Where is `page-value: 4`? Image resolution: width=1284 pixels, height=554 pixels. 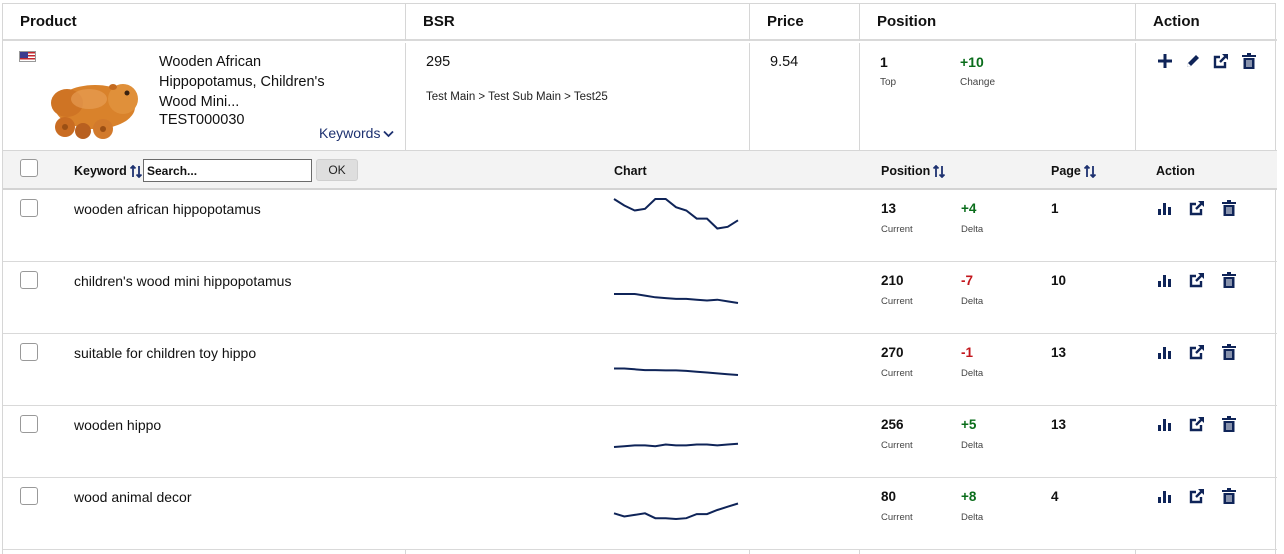 page-value: 4 is located at coordinates (1055, 496).